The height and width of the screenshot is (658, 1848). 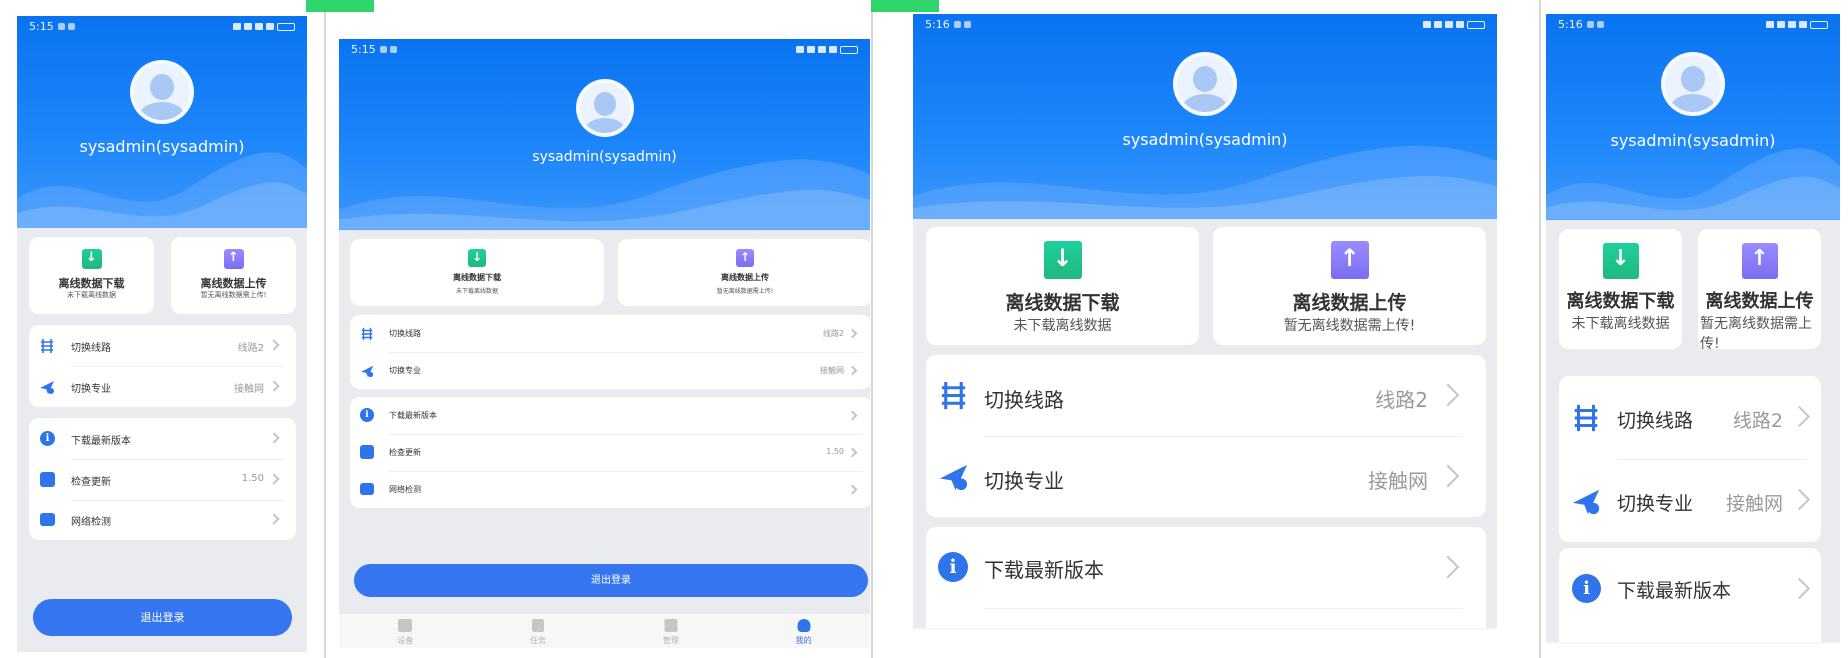 What do you see at coordinates (1693, 24) in the screenshot?
I see `status-bar: 5:16` at bounding box center [1693, 24].